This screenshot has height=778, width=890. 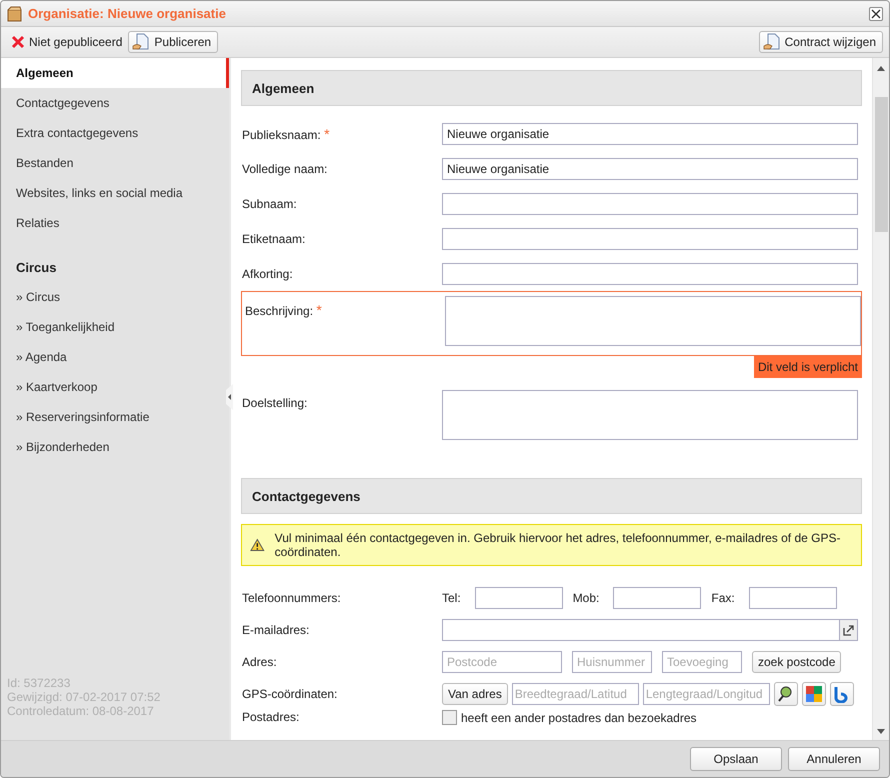 I want to click on collapse-handle-icon, so click(x=229, y=397).